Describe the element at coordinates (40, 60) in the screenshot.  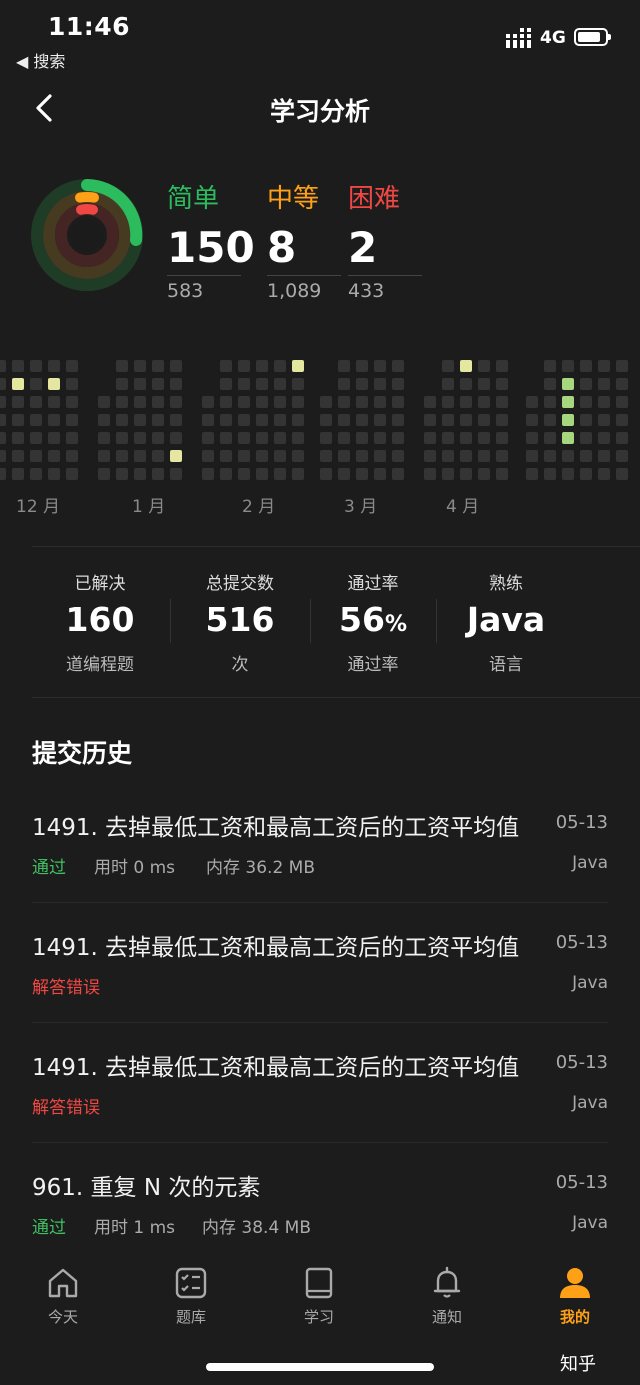
I see `back-to-search-link: ◀ 搜索` at that location.